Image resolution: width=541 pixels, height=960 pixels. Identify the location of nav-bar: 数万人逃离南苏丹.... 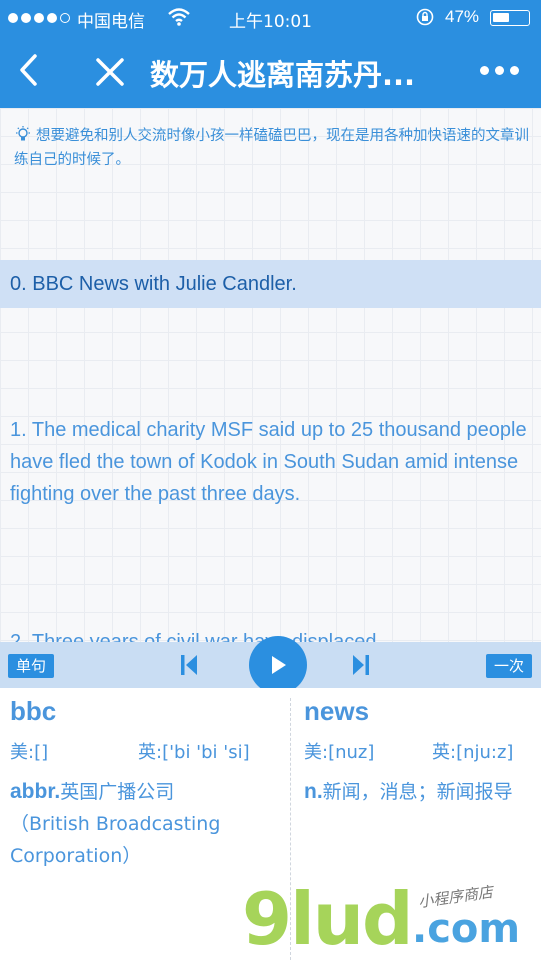
(270, 72).